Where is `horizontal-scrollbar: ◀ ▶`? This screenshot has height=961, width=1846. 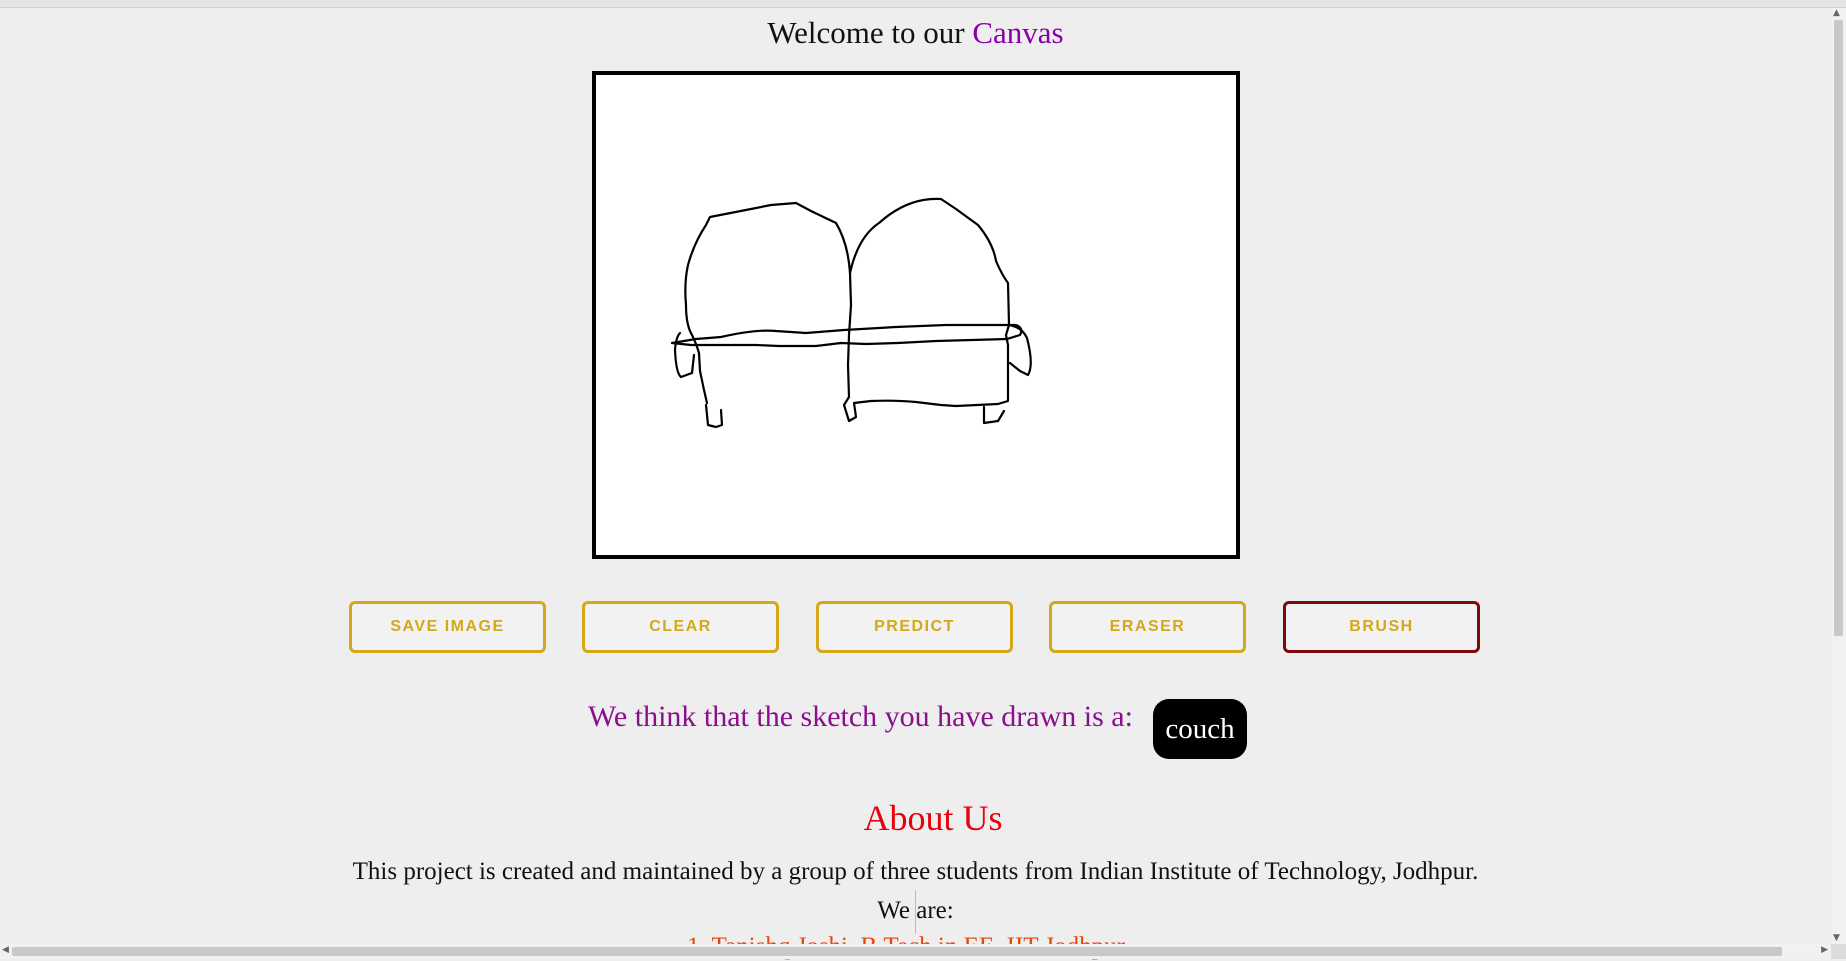
horizontal-scrollbar: ◀ ▶ is located at coordinates (915, 951).